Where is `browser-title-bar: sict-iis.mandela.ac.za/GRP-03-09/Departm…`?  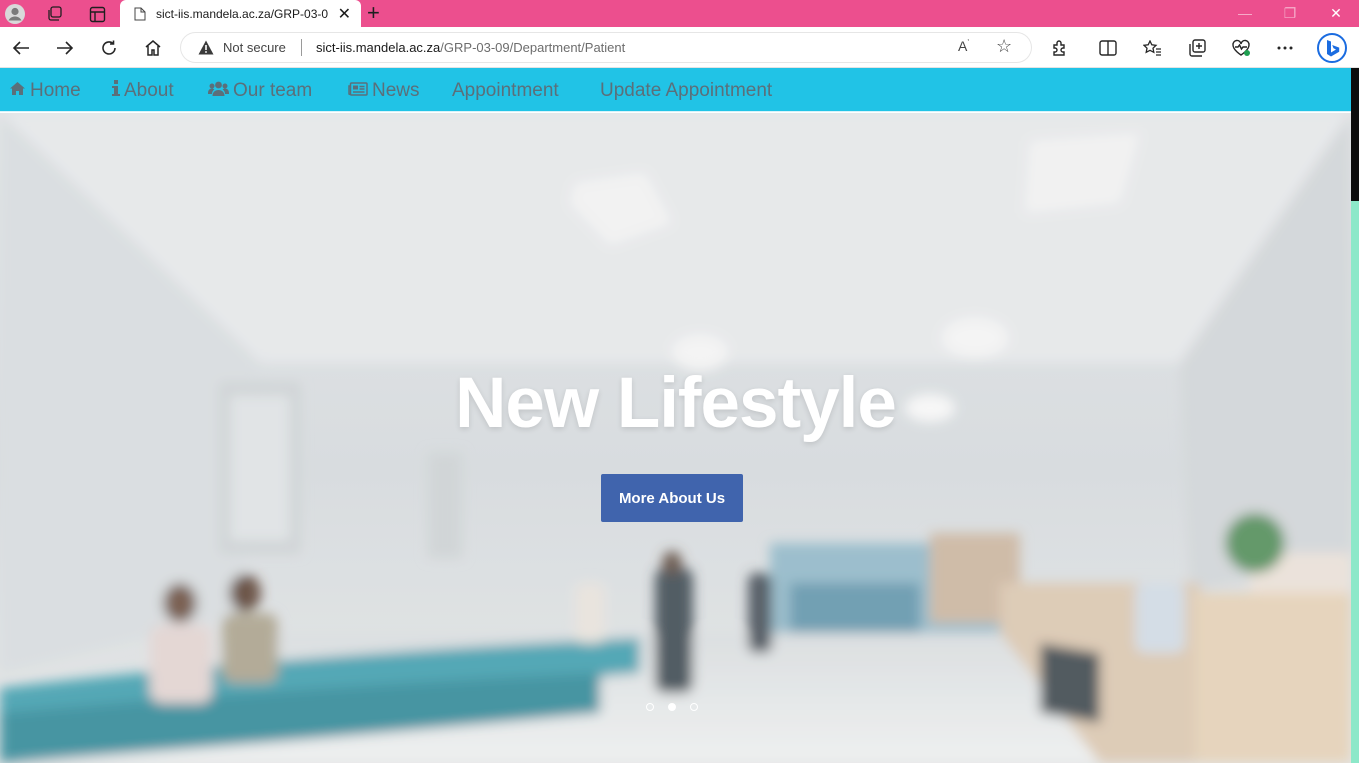
browser-title-bar: sict-iis.mandela.ac.za/GRP-03-09/Departm… is located at coordinates (679, 13).